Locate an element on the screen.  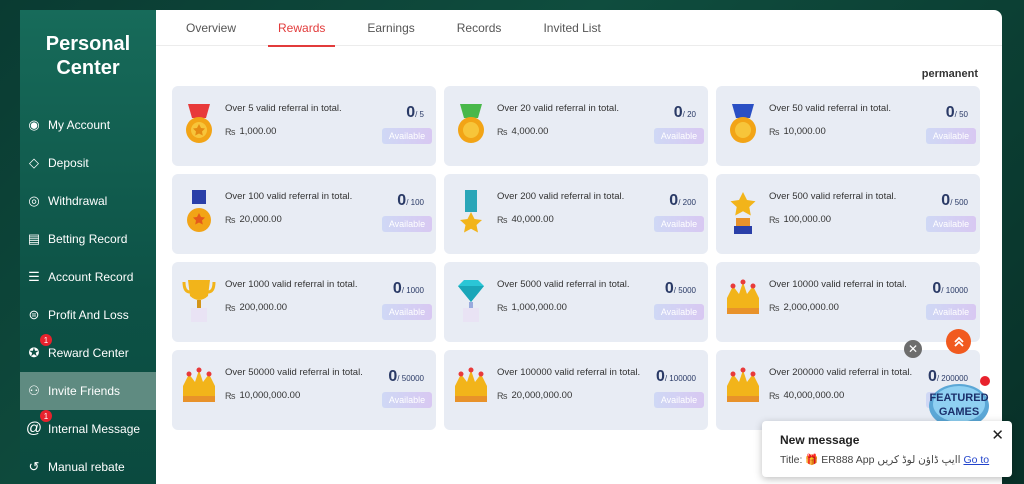
sidebar-item-invite-friends: ⚇ Invite Friends is located at coordinates (88, 391).